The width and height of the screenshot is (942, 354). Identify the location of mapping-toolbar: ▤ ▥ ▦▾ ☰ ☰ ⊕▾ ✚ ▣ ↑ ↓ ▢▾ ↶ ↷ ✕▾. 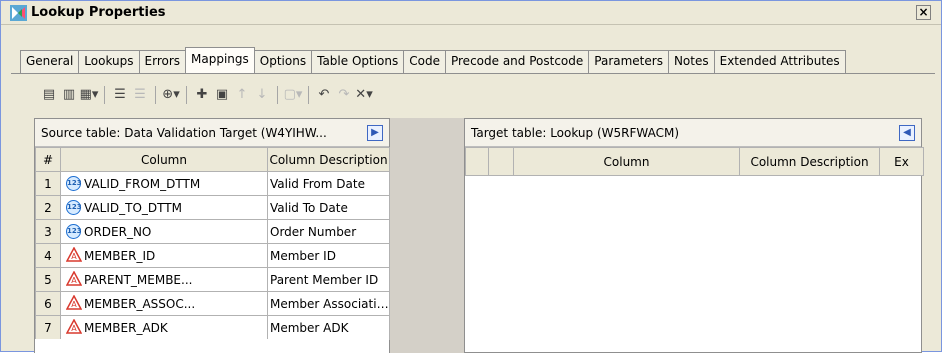
(280, 95).